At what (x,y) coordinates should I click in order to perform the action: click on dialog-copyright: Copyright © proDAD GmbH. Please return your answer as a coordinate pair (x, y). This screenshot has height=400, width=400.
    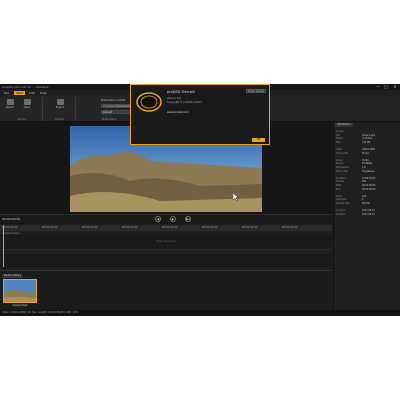
    Looking at the image, I should click on (184, 102).